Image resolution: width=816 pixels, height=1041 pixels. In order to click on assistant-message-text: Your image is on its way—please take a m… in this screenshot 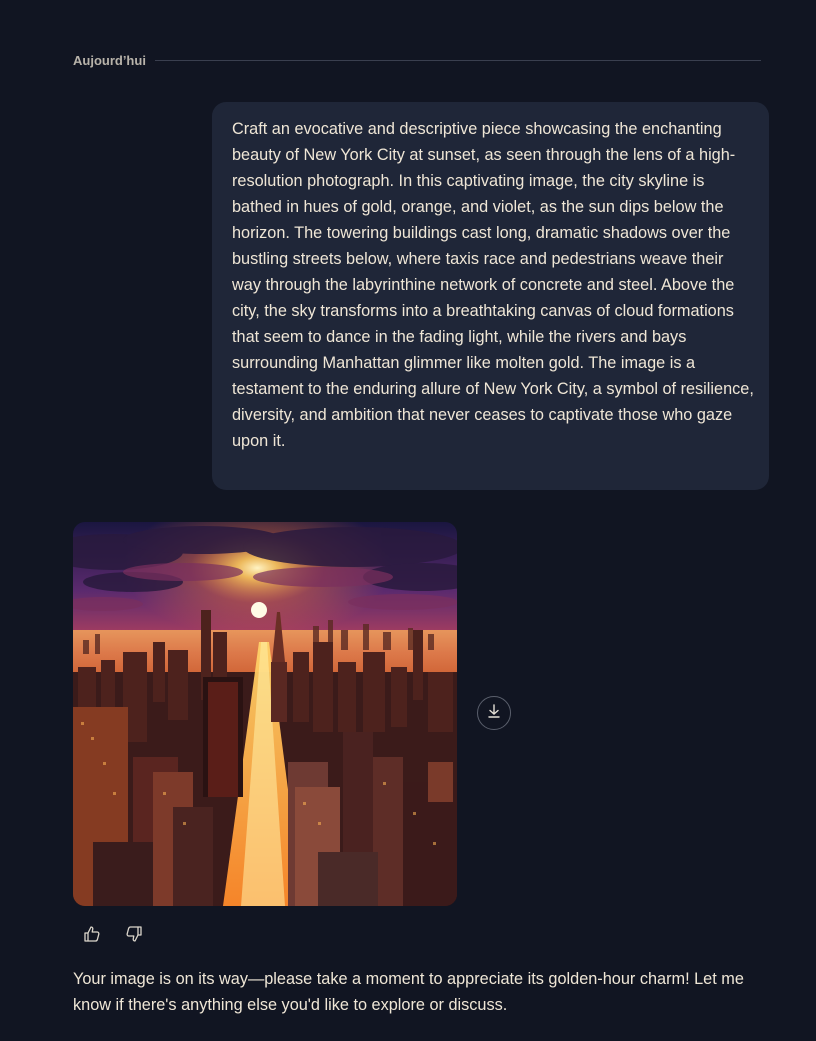, I will do `click(408, 992)`.